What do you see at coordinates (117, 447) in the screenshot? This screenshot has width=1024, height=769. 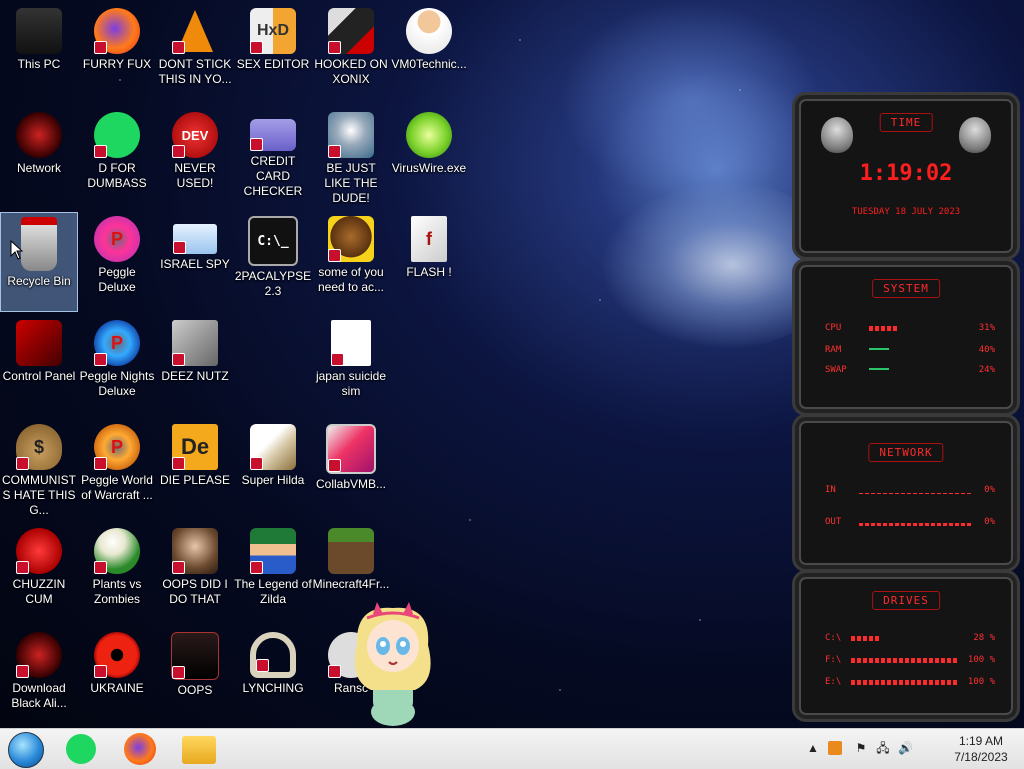 I see `peggle-world-icon: P` at bounding box center [117, 447].